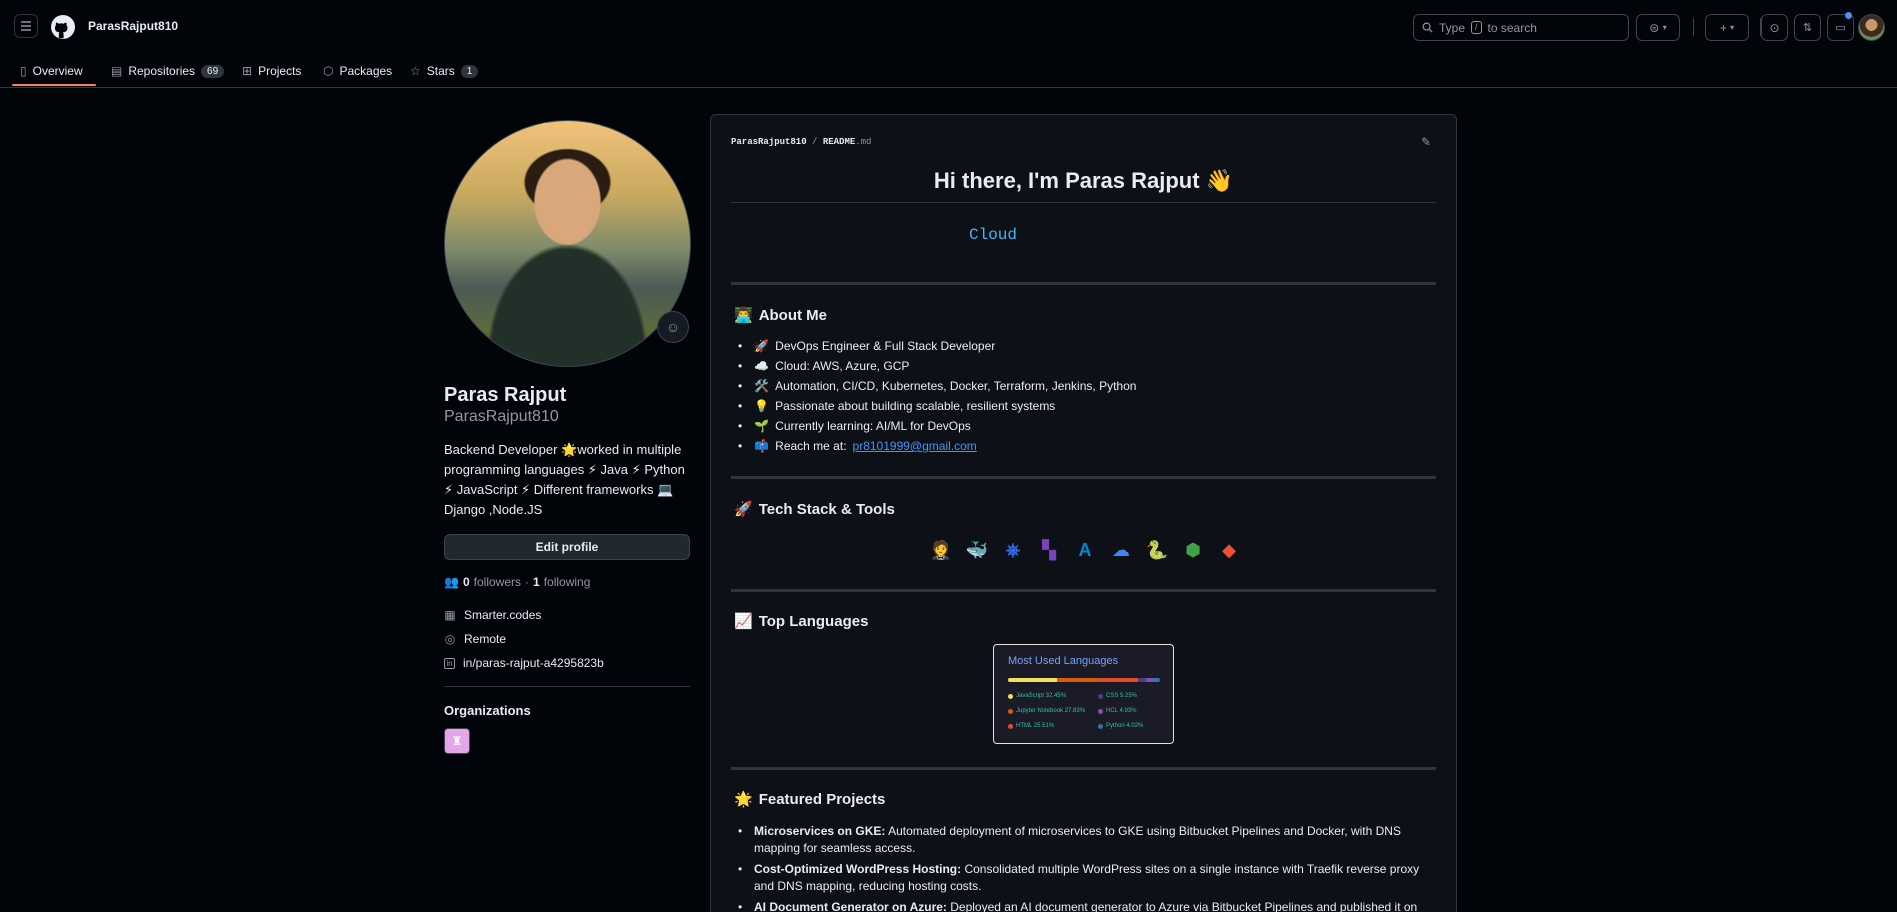 This screenshot has width=1897, height=912. What do you see at coordinates (328, 71) in the screenshot?
I see `package-icon: ⬡` at bounding box center [328, 71].